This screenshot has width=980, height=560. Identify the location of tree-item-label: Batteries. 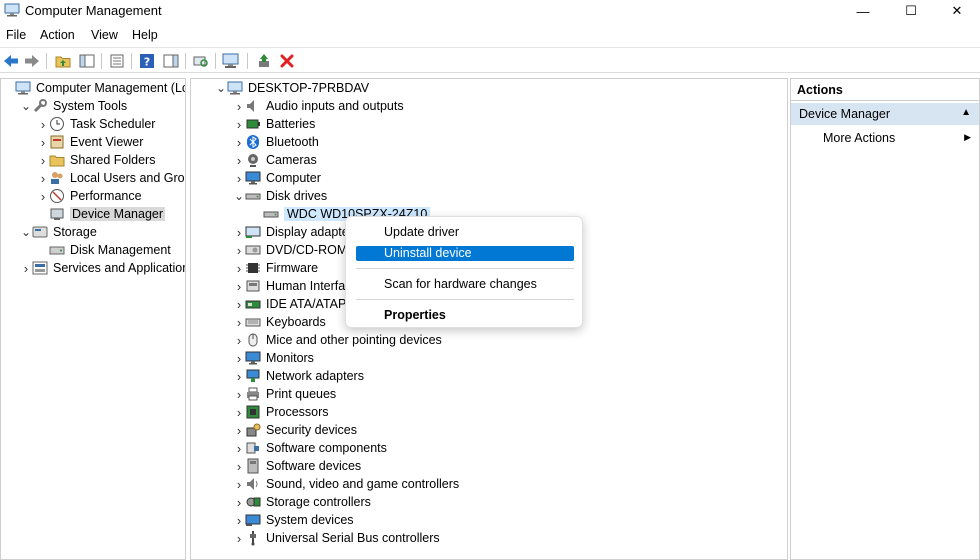
(291, 124).